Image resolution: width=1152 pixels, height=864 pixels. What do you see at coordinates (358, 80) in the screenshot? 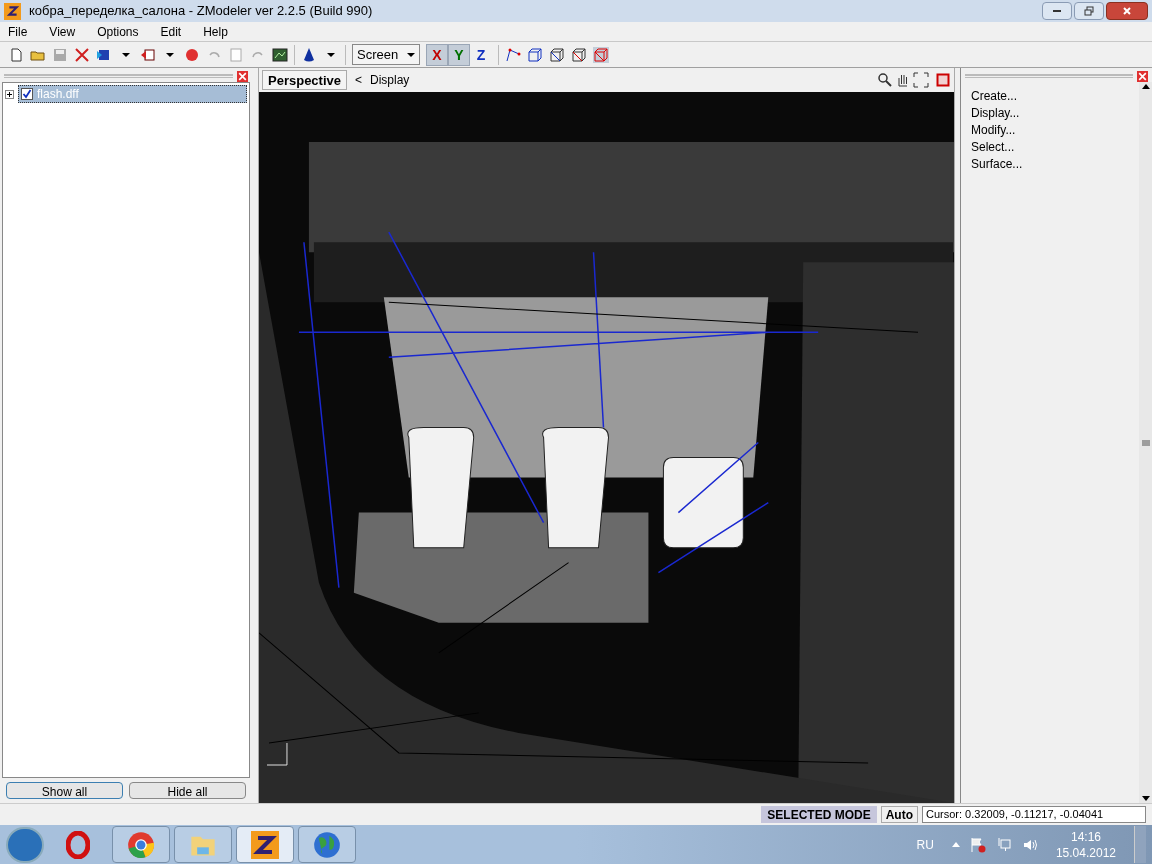
I see `back-arrow: <` at bounding box center [358, 80].